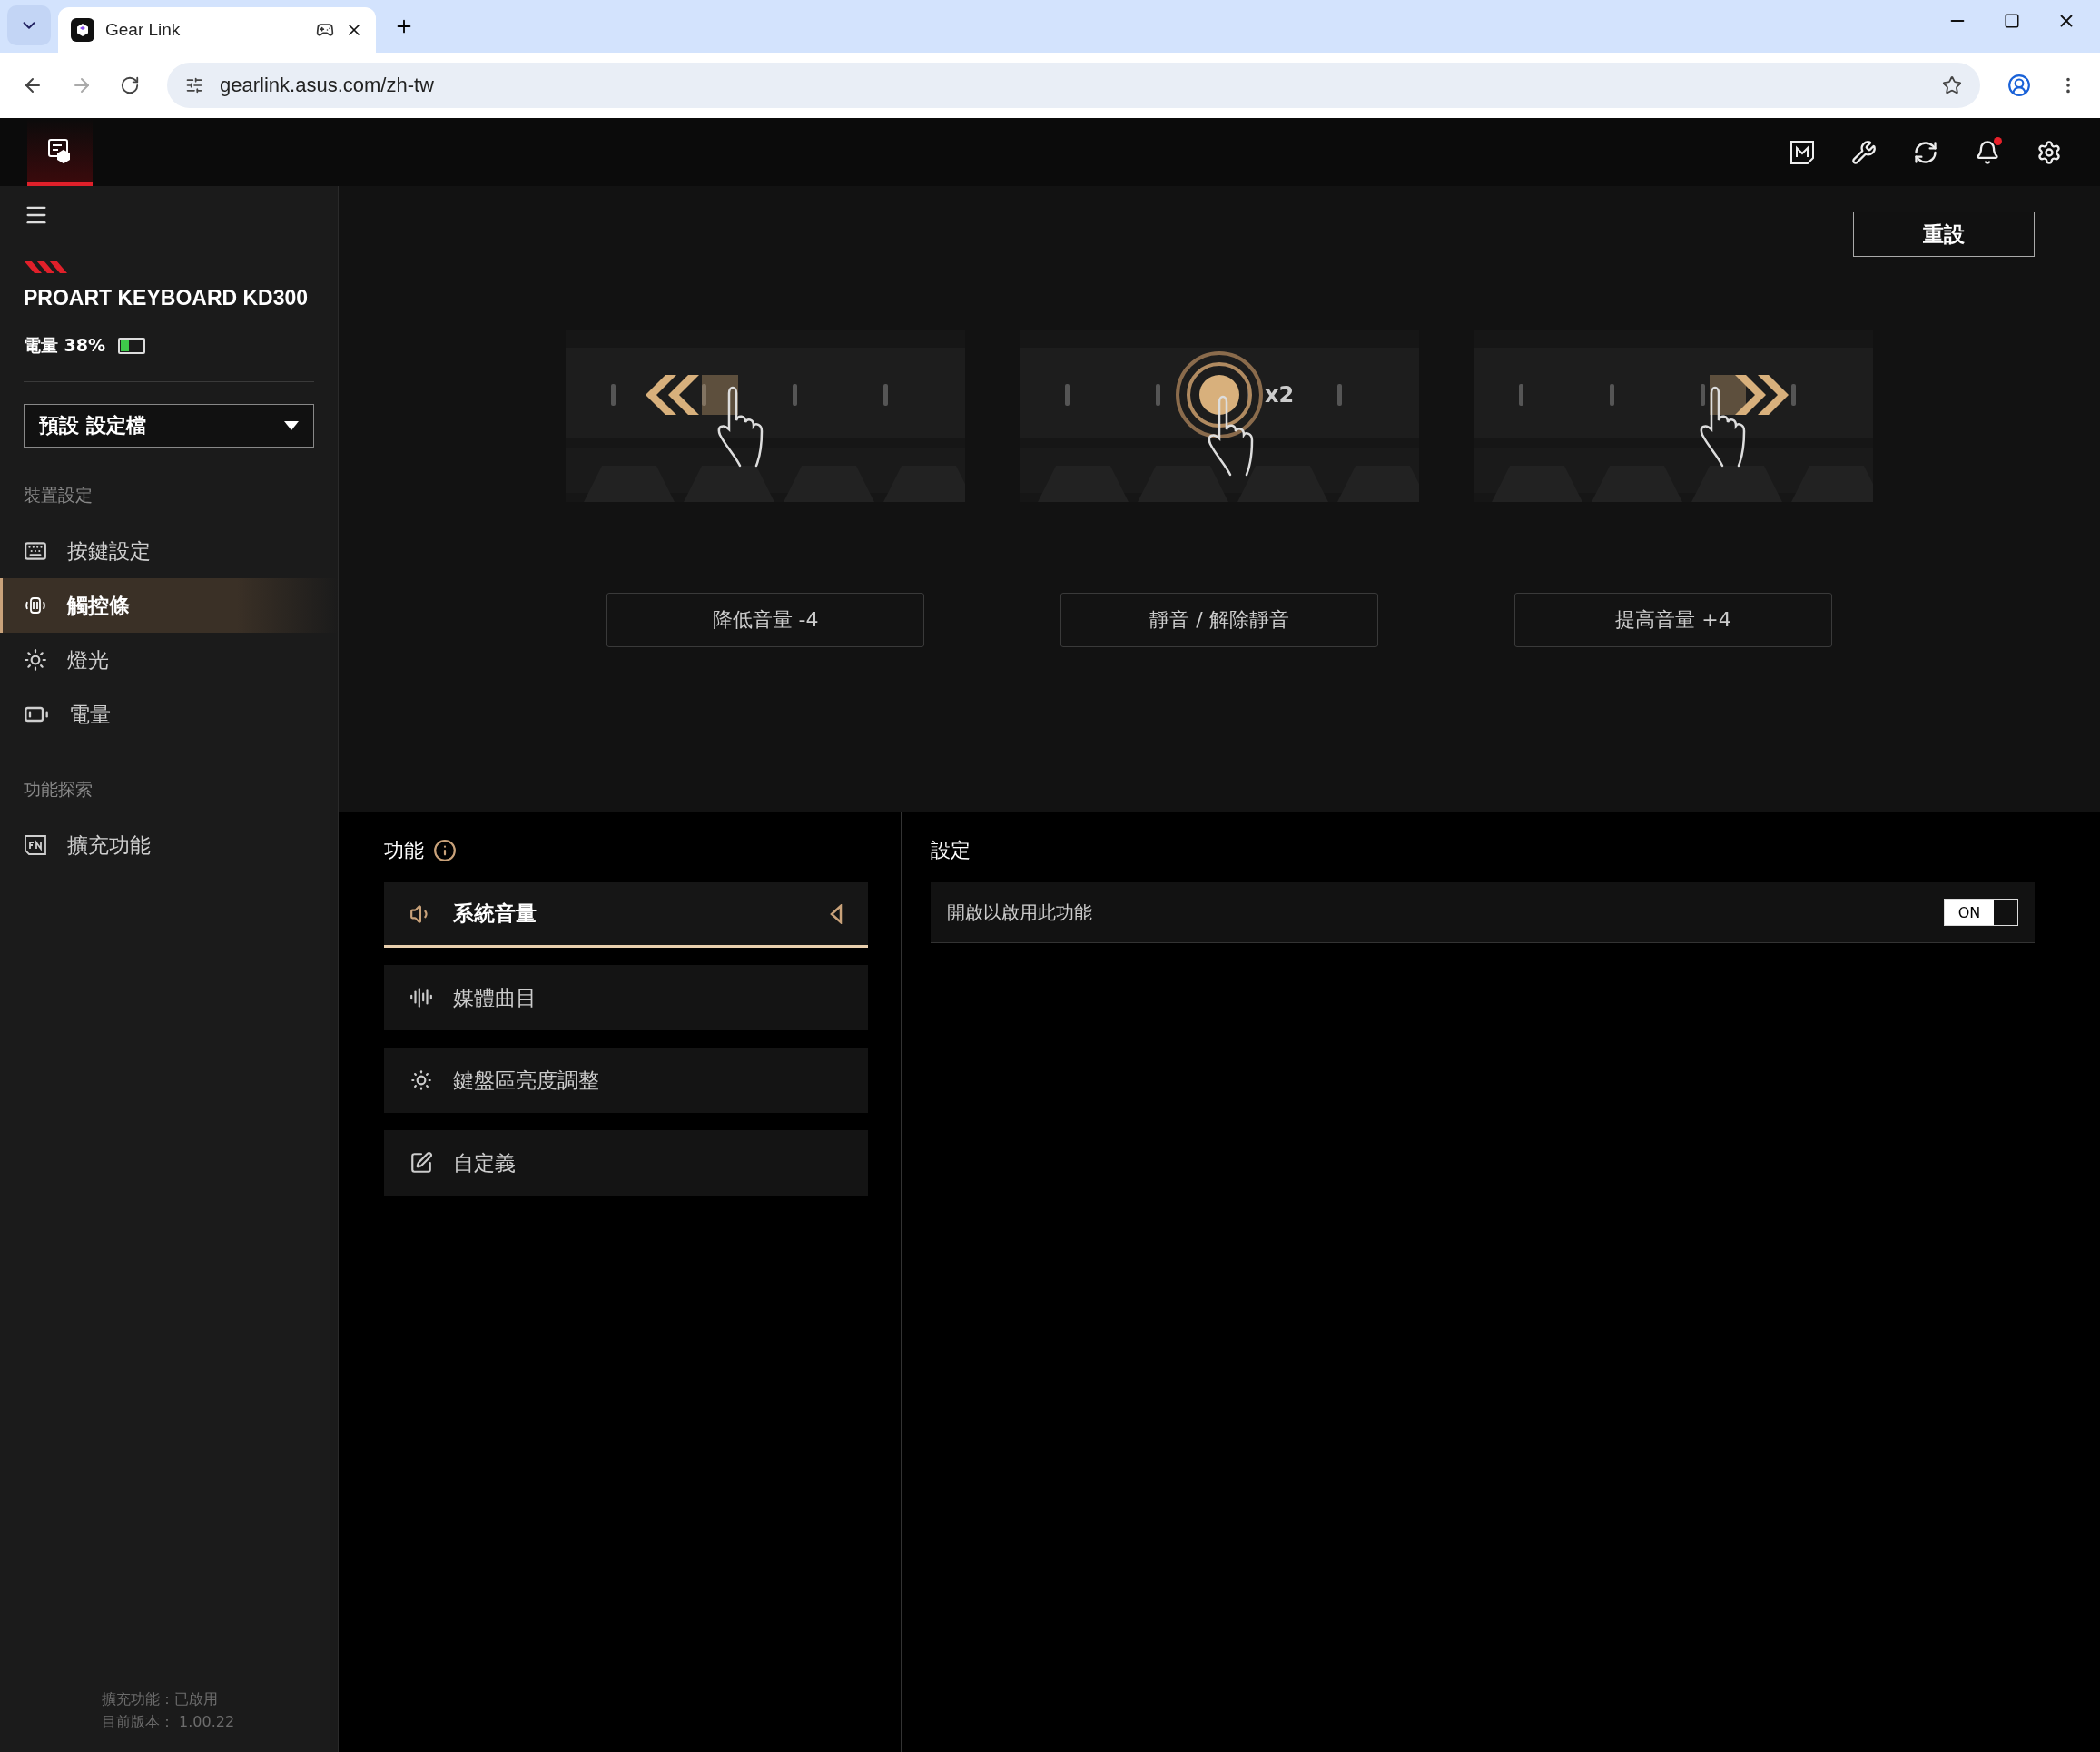 The height and width of the screenshot is (1752, 2100). Describe the element at coordinates (2012, 21) in the screenshot. I see `maximize-icon` at that location.